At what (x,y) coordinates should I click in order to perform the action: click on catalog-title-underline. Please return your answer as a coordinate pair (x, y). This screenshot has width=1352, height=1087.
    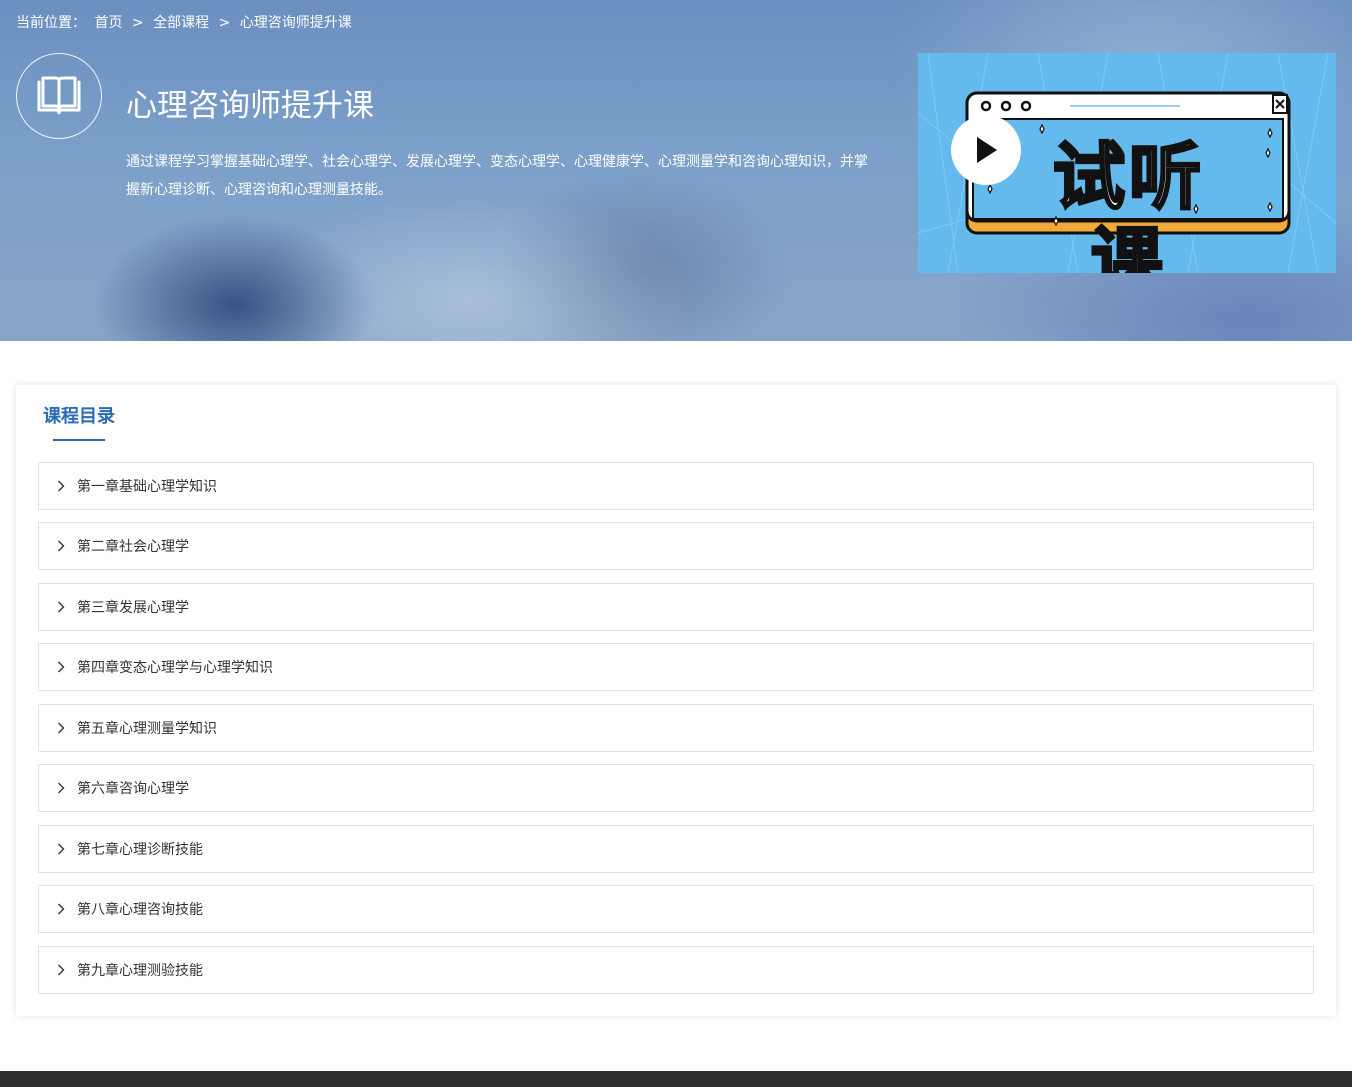
    Looking at the image, I should click on (79, 440).